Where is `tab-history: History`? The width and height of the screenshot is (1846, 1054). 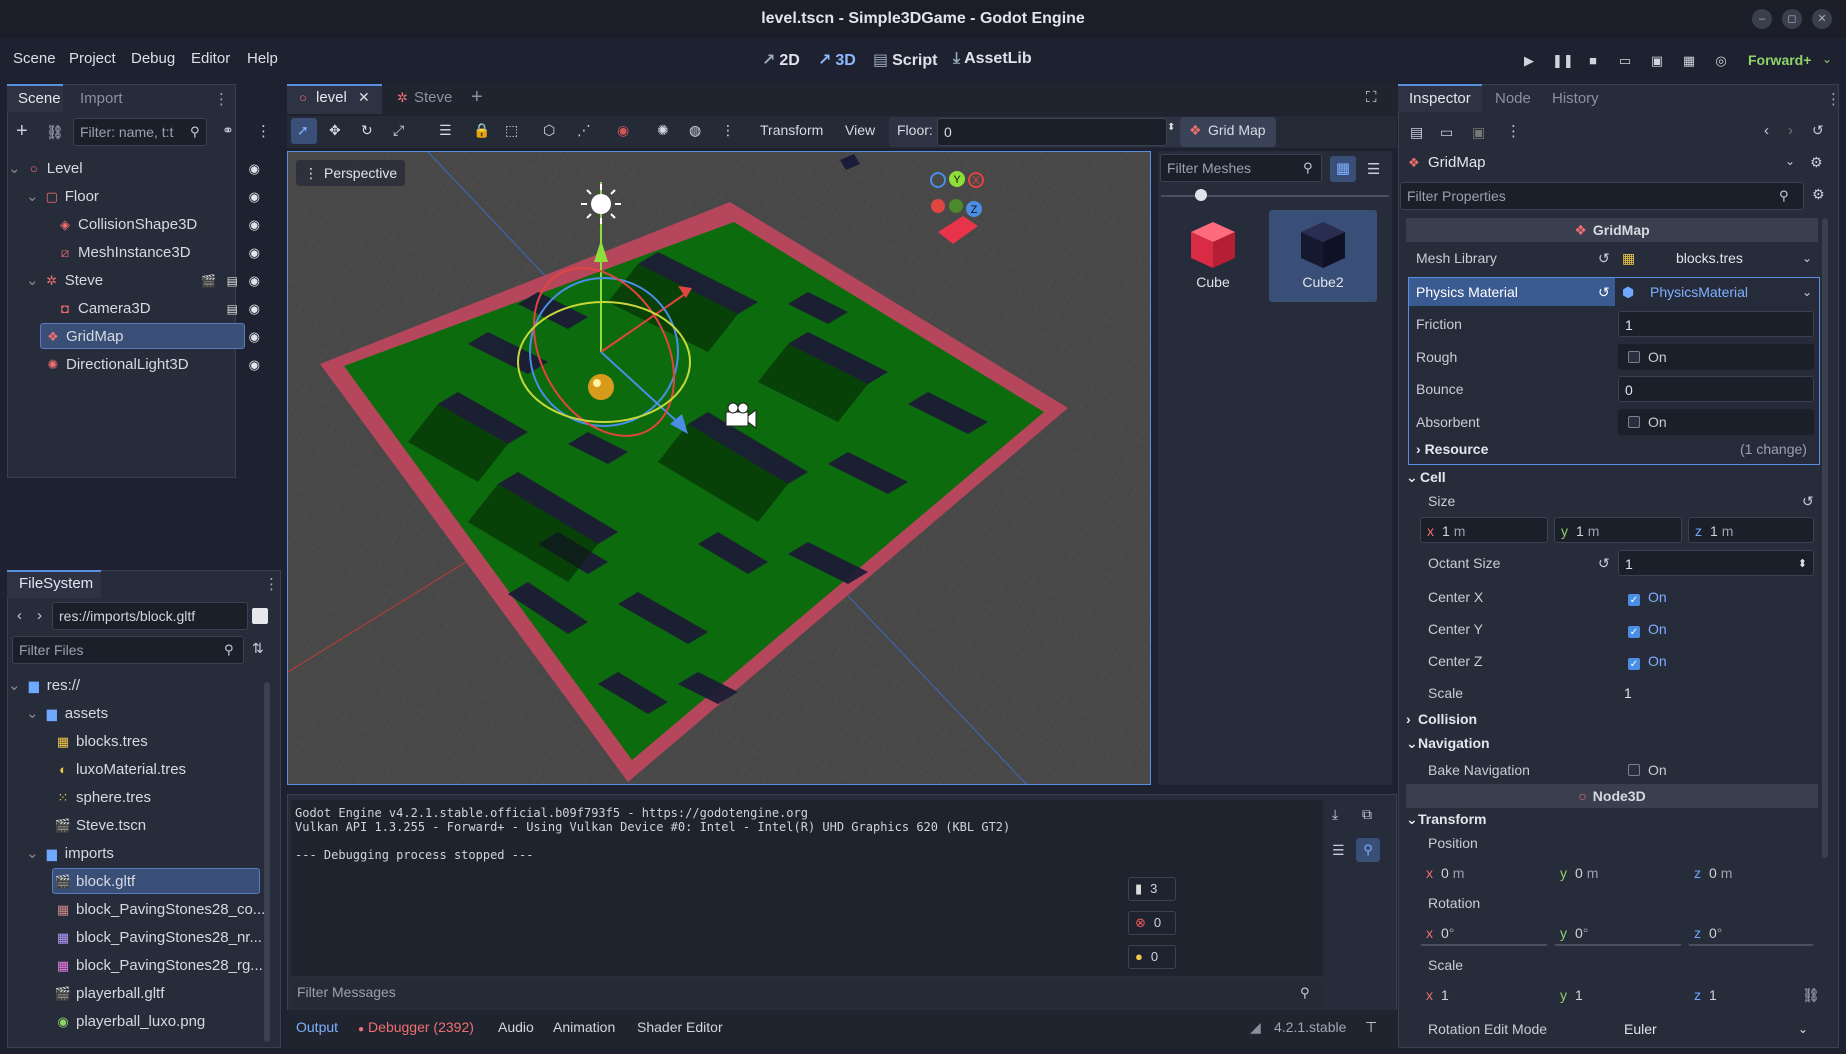
tab-history: History is located at coordinates (1575, 98).